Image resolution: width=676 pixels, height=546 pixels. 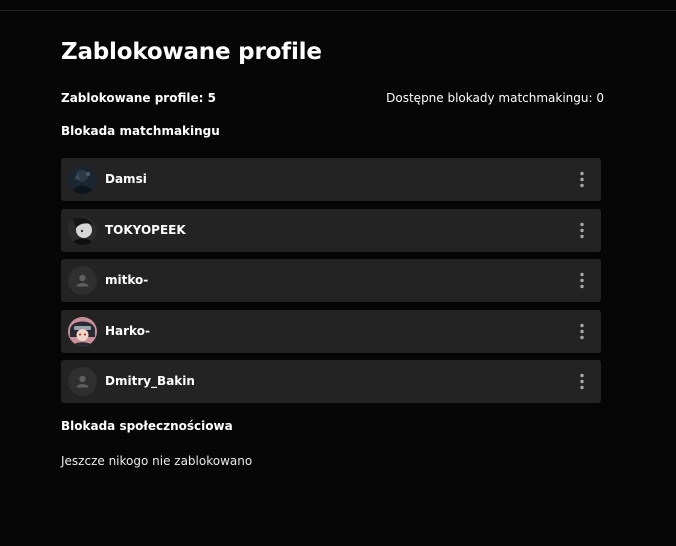 What do you see at coordinates (145, 229) in the screenshot?
I see `blocked-user-name: TOKYOPEEK` at bounding box center [145, 229].